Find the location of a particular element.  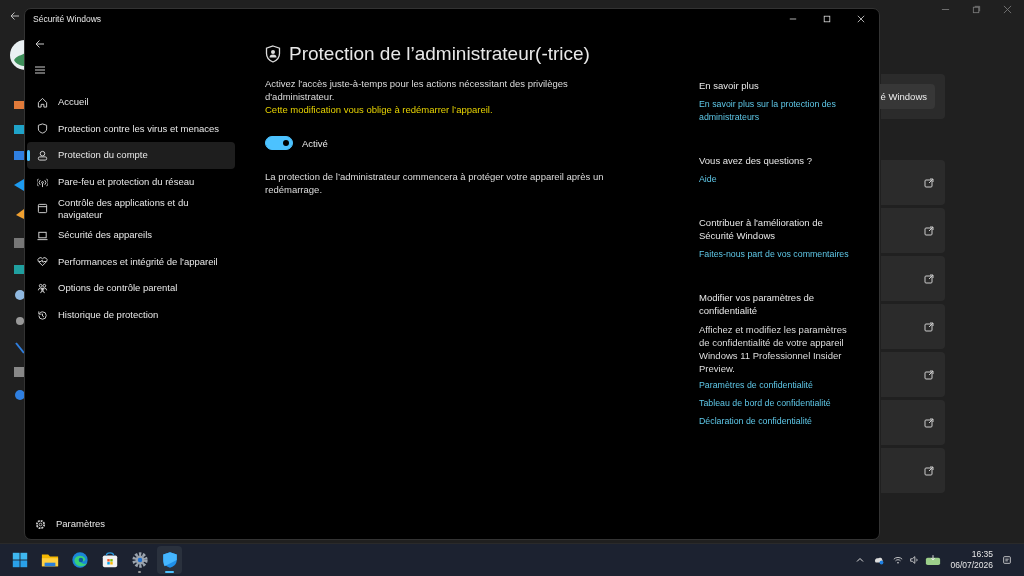

taskbar-app is located at coordinates (169, 560).